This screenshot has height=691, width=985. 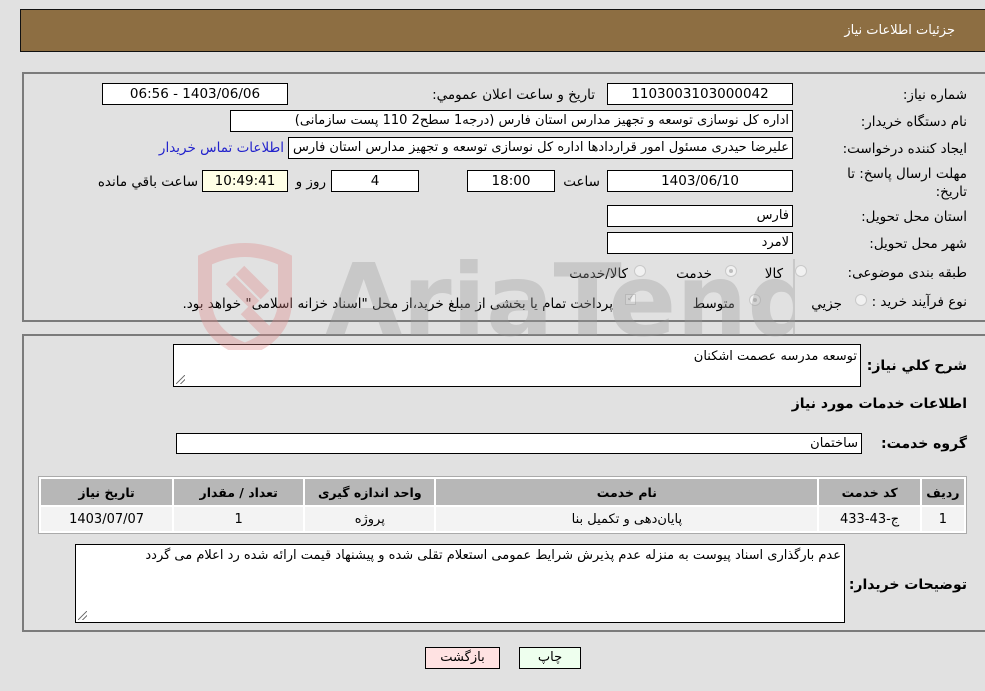 I want to click on print-button: چاپ, so click(x=550, y=658).